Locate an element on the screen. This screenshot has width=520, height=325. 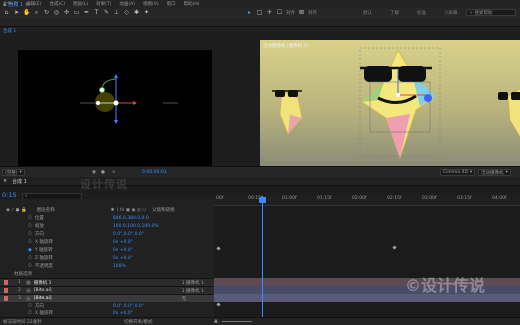
property-row-z-rotation: ⏱ Z 轴旋转 0x +0.0° is located at coordinates (107, 258).